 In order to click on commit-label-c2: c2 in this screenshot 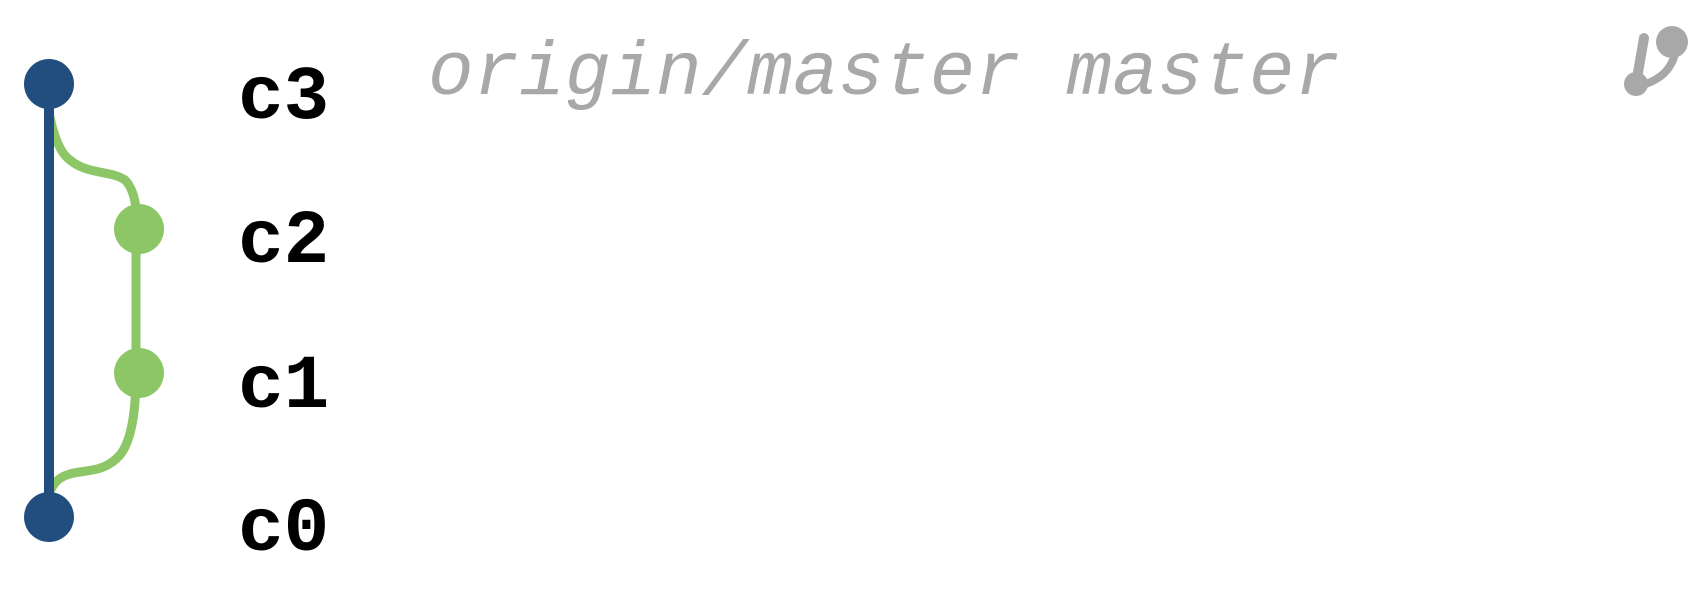, I will do `click(283, 242)`.